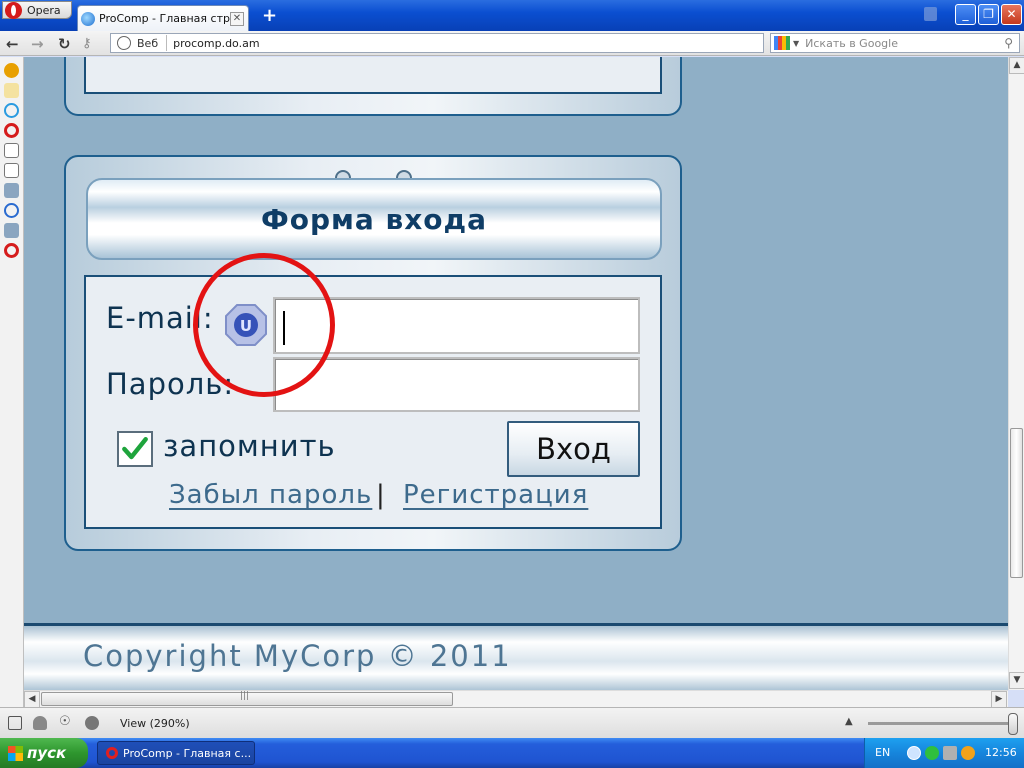  What do you see at coordinates (64, 44) in the screenshot?
I see `reload-icon: ↻` at bounding box center [64, 44].